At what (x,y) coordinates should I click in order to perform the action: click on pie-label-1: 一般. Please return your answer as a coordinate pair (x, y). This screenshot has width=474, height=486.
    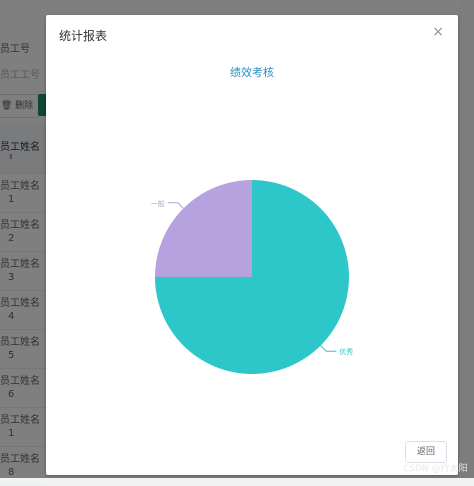
    Looking at the image, I should click on (158, 203).